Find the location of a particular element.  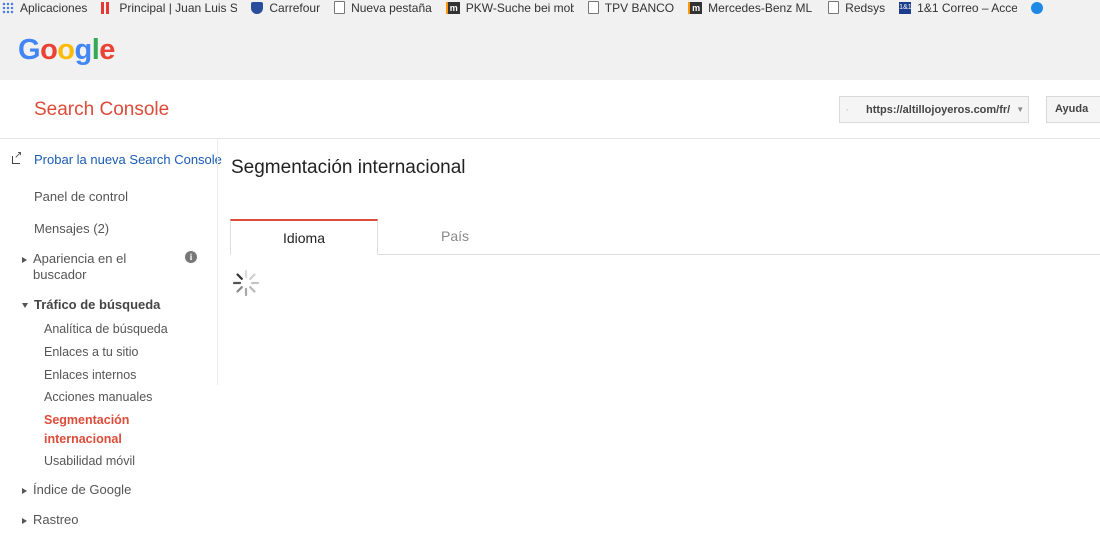

google-header: Google is located at coordinates (550, 47).